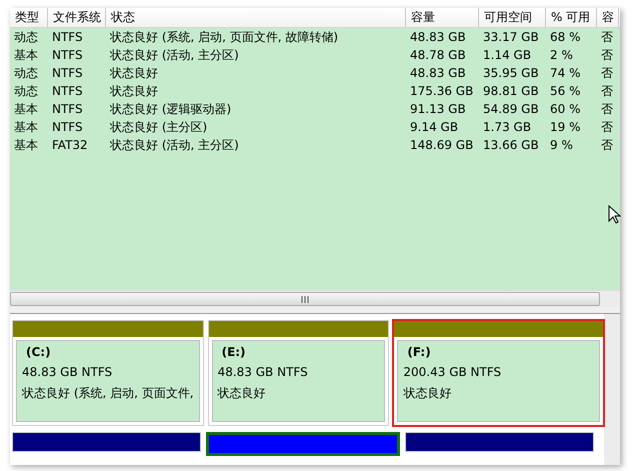  What do you see at coordinates (511, 37) in the screenshot?
I see `table-cell-text: 33.17 GB` at bounding box center [511, 37].